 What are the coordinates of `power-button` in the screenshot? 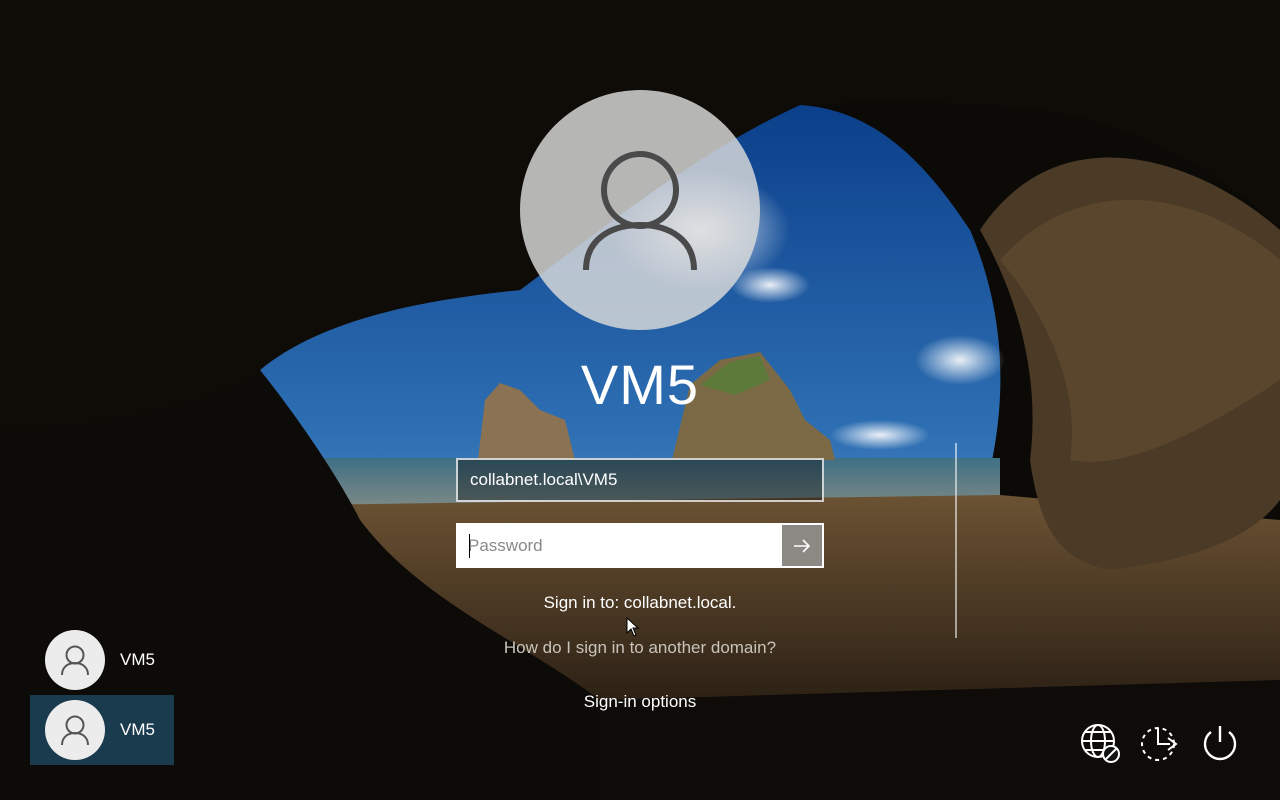 It's located at (1220, 743).